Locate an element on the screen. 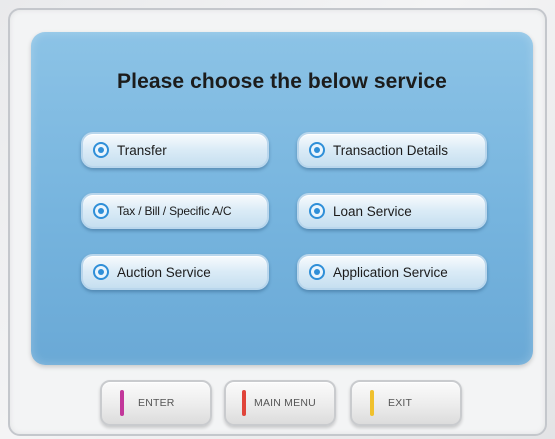  transfer-button: Transfer is located at coordinates (175, 150).